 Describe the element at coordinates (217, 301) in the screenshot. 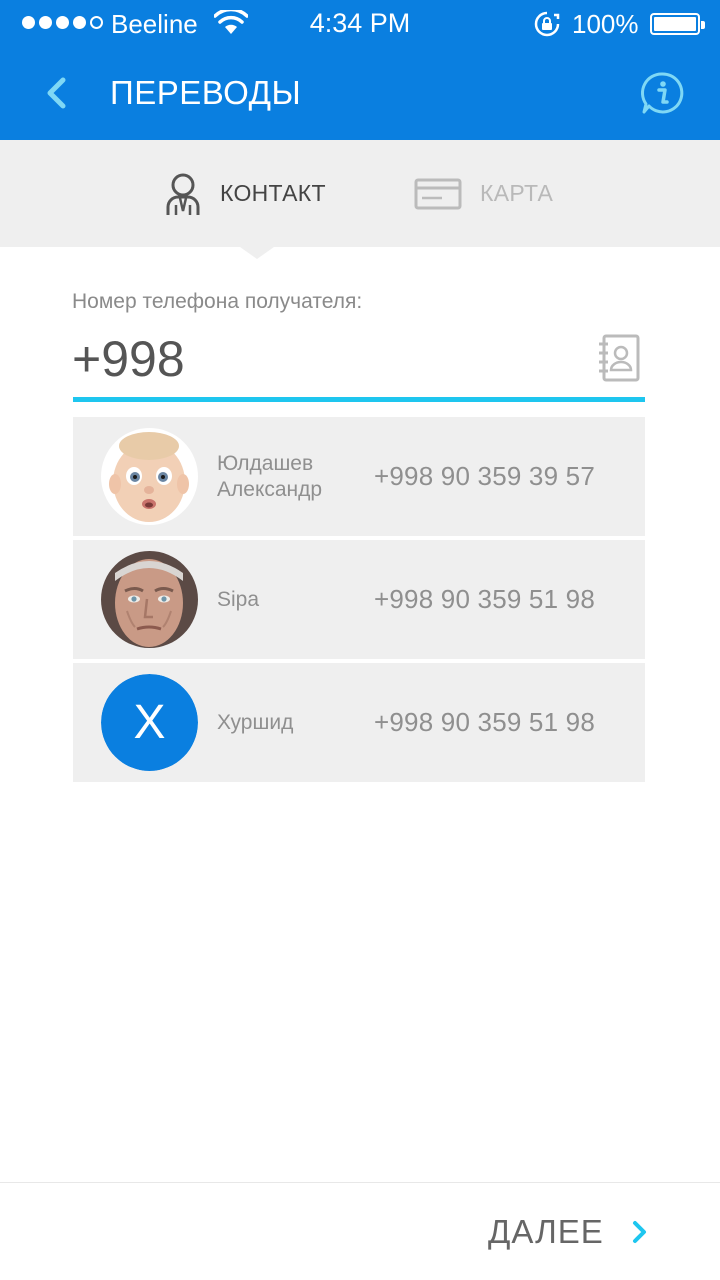

I see `phone-field-label: Номер телефона получателя:` at that location.